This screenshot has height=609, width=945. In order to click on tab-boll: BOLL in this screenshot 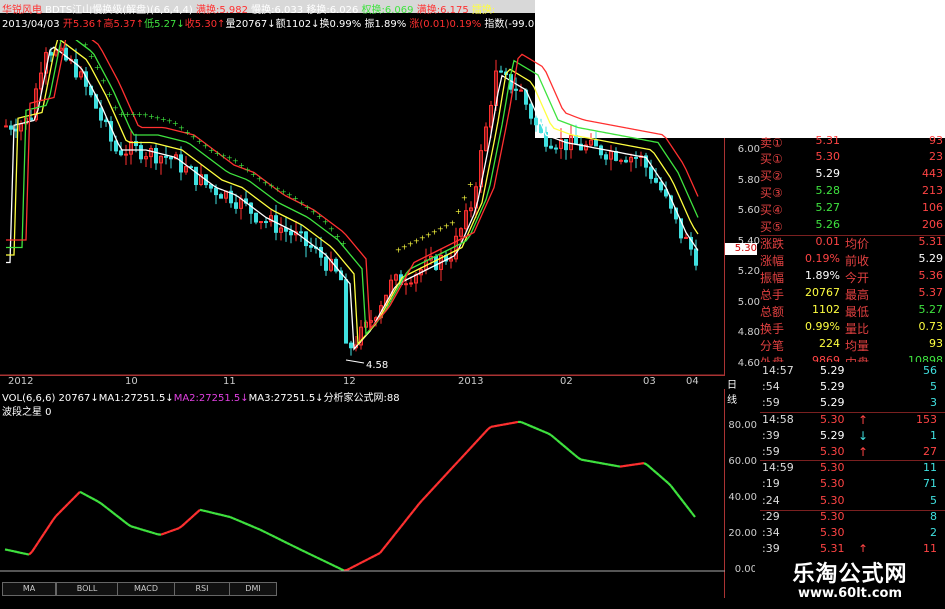, I will do `click(87, 589)`.